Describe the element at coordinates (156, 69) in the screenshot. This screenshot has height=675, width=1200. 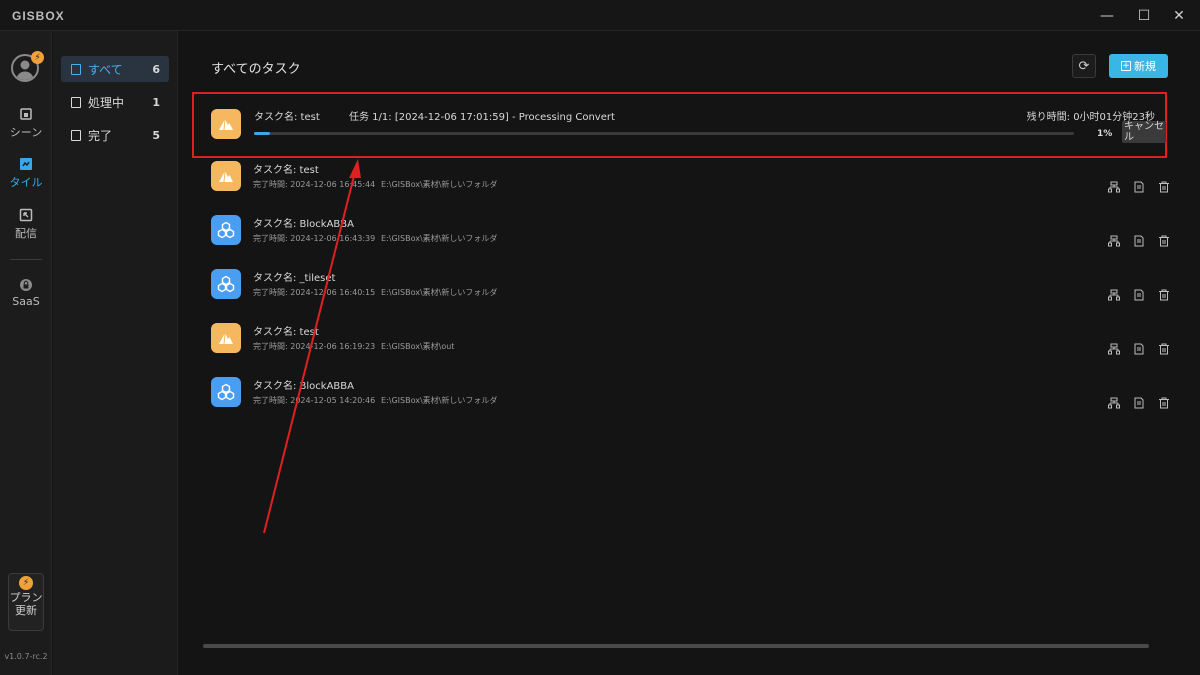
I see `filter-count: 6` at that location.